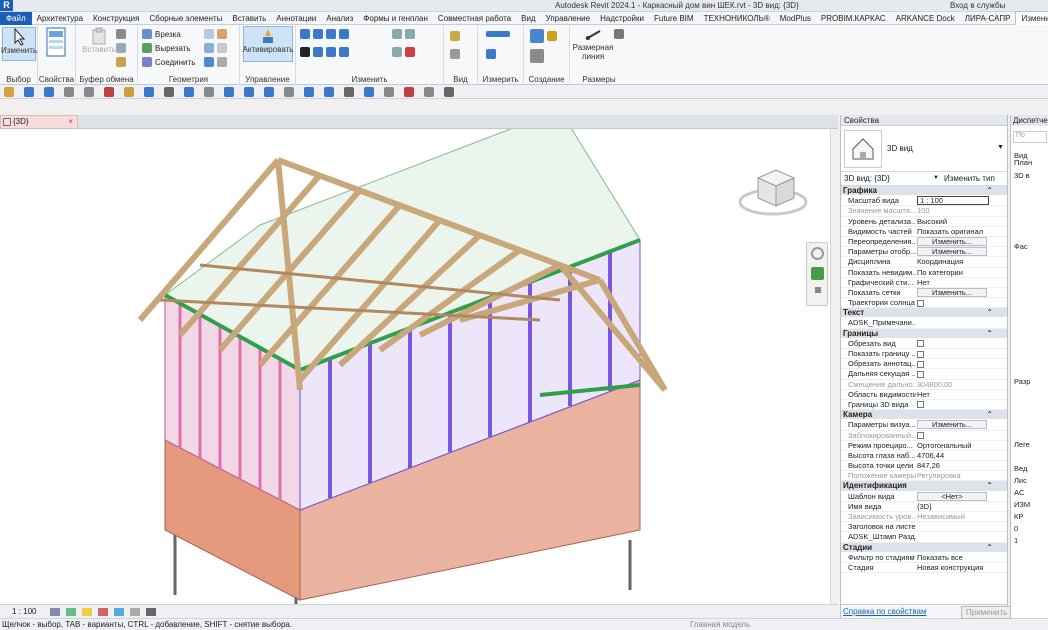 The image size is (1048, 630). What do you see at coordinates (817, 273) in the screenshot?
I see `zoom-icon` at bounding box center [817, 273].